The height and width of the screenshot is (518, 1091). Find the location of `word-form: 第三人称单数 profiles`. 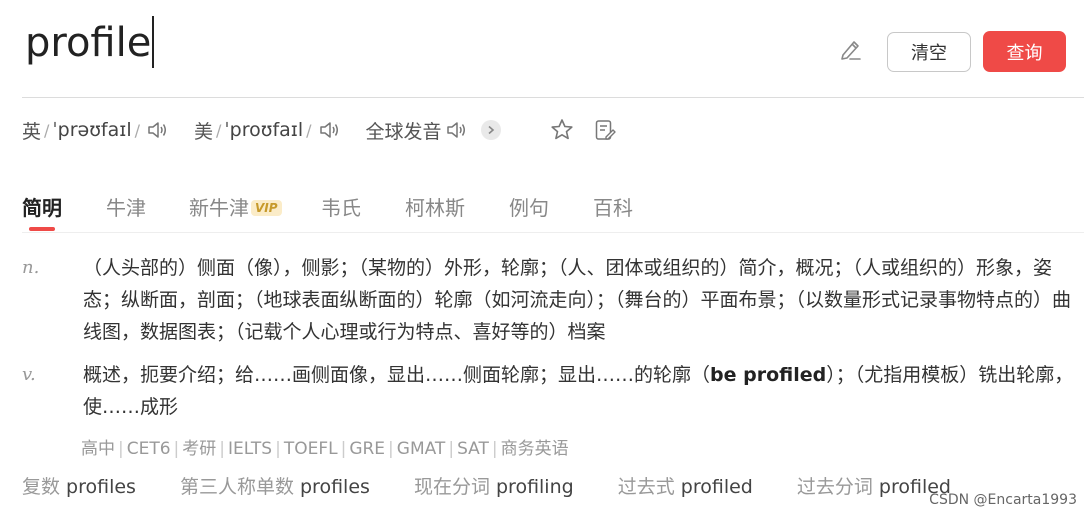

word-form: 第三人称单数 profiles is located at coordinates (275, 485).